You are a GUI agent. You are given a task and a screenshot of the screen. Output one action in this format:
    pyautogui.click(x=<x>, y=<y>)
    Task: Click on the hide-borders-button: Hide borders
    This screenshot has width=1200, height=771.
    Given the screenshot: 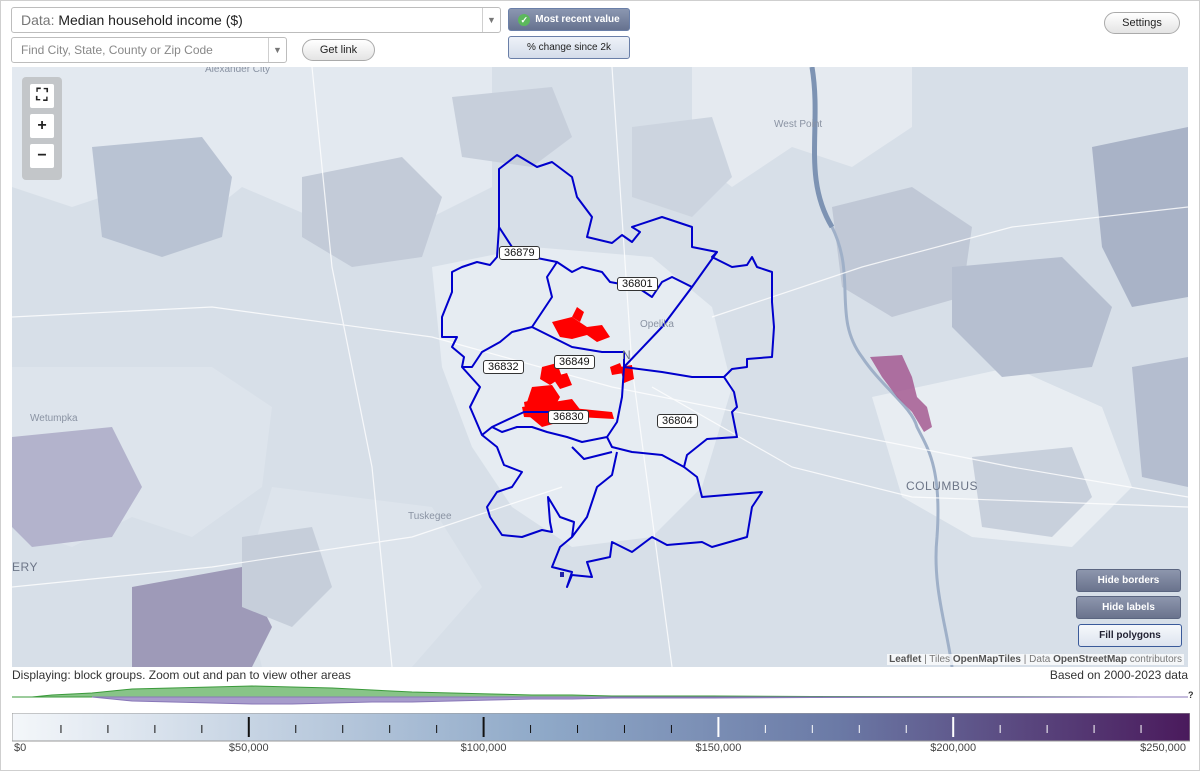 What is the action you would take?
    pyautogui.click(x=1128, y=580)
    